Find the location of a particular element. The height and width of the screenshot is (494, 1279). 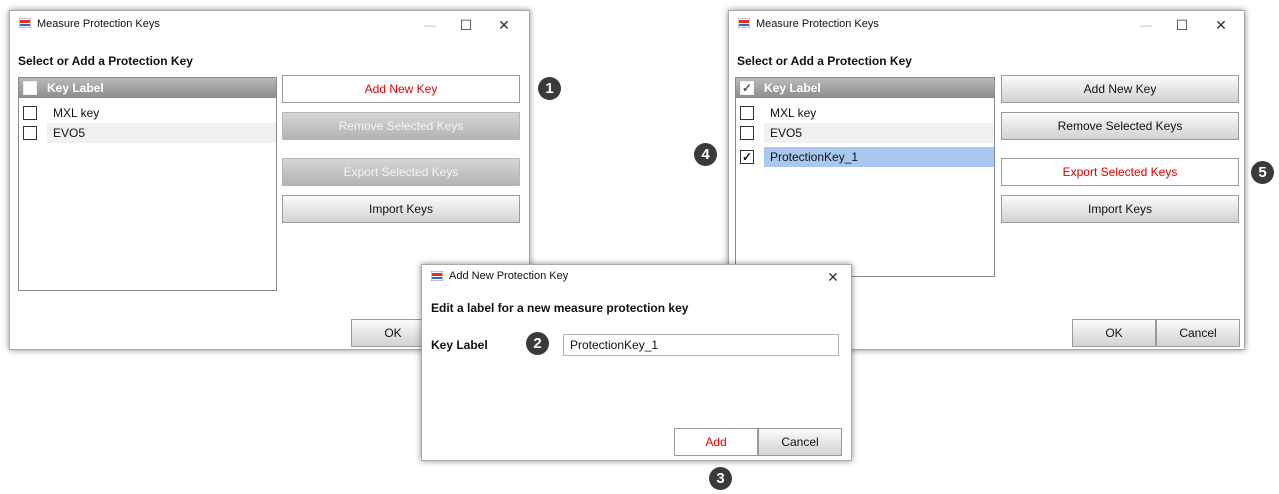

row-label: ProtectionKey_1 is located at coordinates (879, 157).